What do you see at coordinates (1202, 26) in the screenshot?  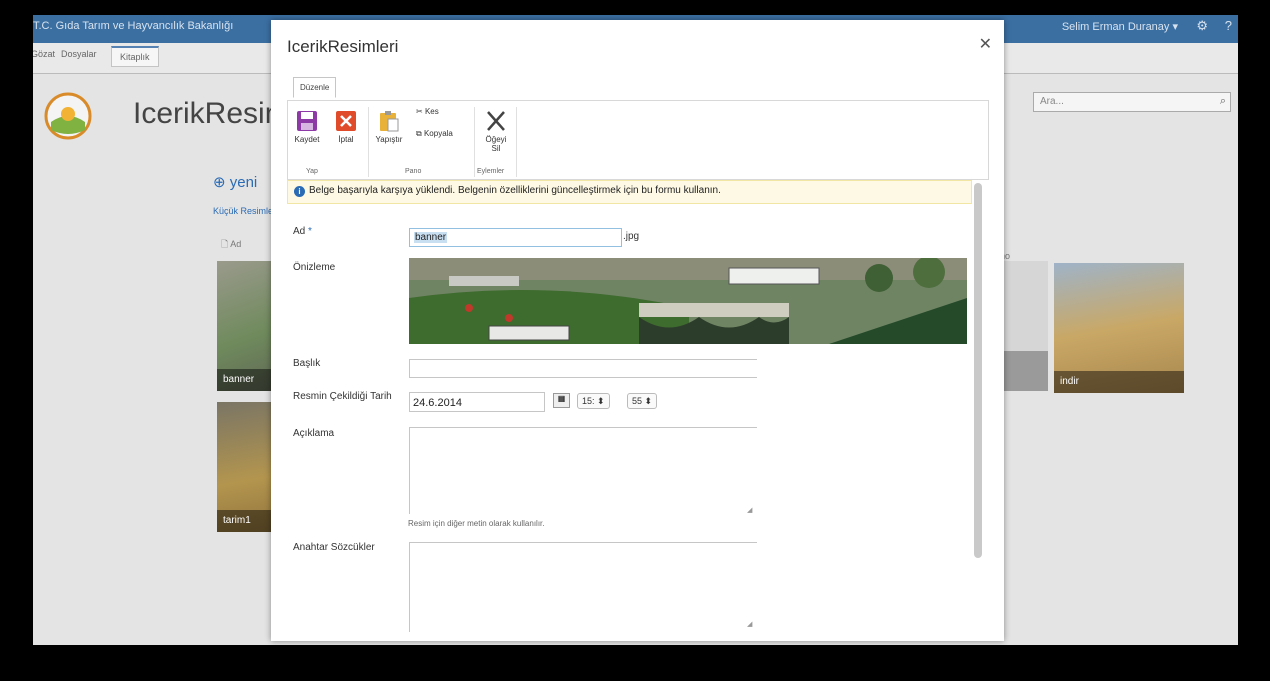 I see `gear-icon: ⚙` at bounding box center [1202, 26].